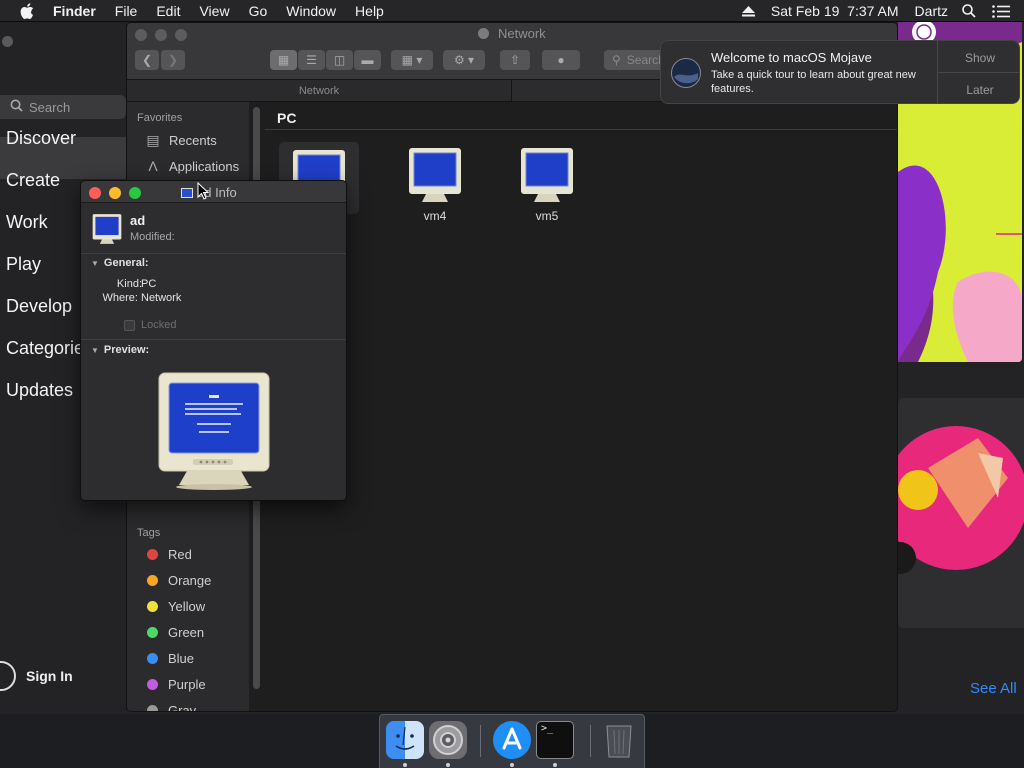 The height and width of the screenshot is (768, 1024). I want to click on menu-window: Window, so click(311, 11).